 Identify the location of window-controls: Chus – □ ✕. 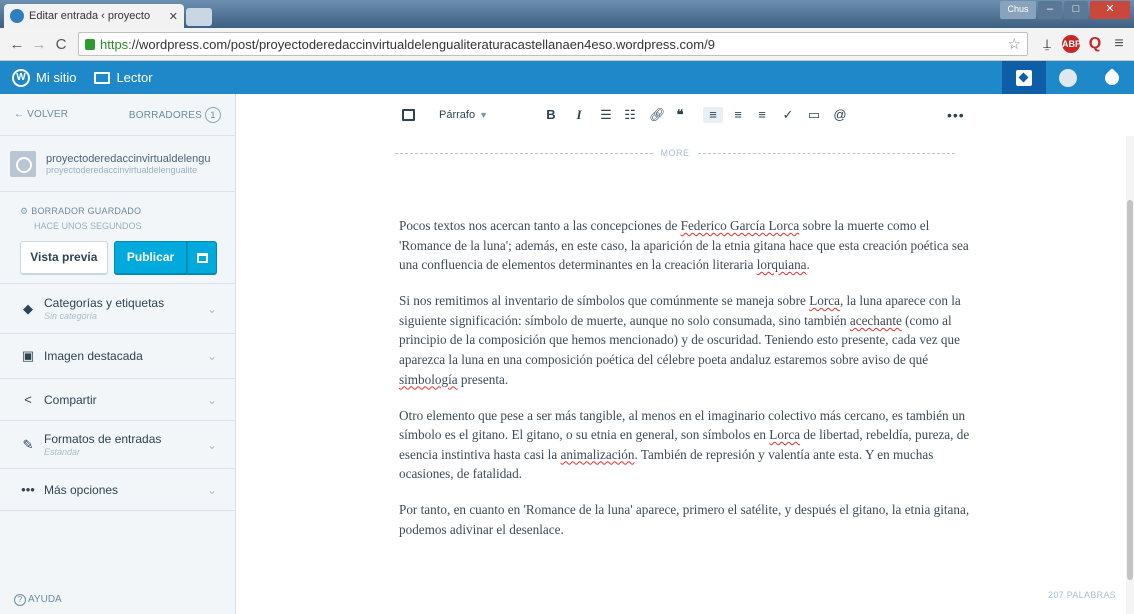
(1065, 10).